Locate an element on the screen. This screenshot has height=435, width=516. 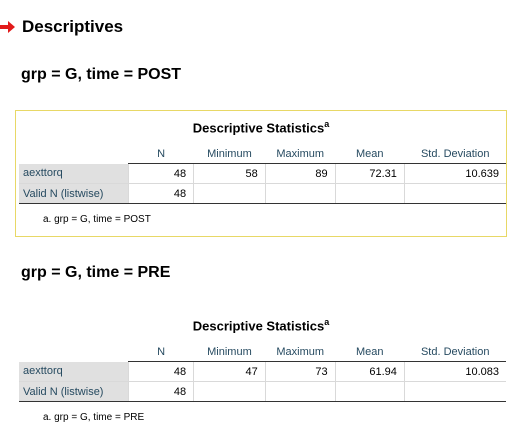
descriptives-title: Descriptives is located at coordinates (73, 26).